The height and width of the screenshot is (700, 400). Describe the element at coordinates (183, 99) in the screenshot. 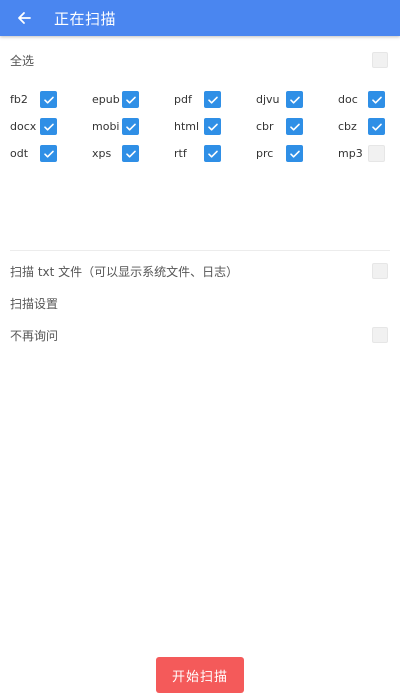

I see `format-label: pdf` at that location.